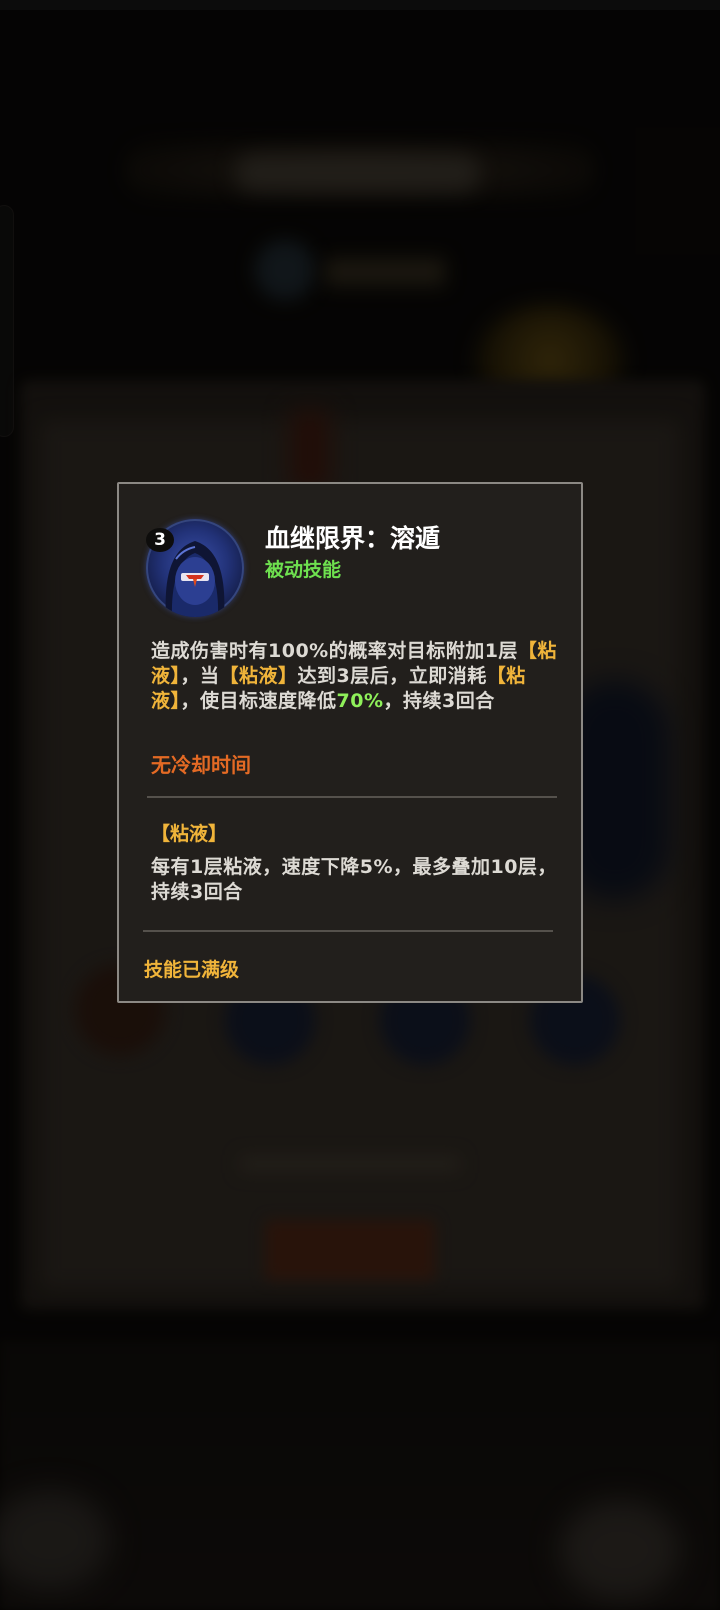 The height and width of the screenshot is (1610, 720). I want to click on keyword-slime: 【粘液】, so click(258, 676).